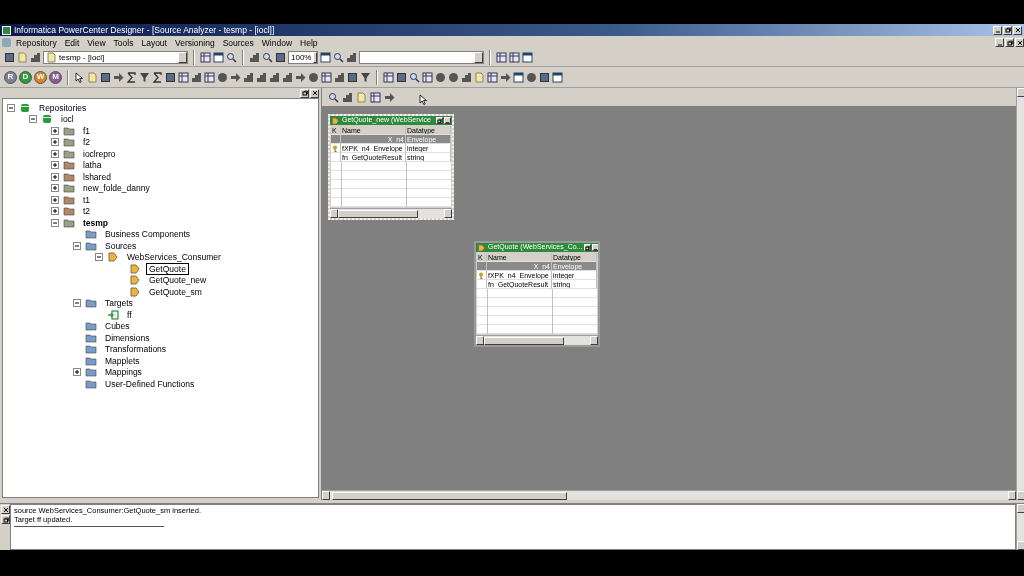 This screenshot has height=576, width=1024. What do you see at coordinates (87, 130) in the screenshot?
I see `tree-item: f1` at bounding box center [87, 130].